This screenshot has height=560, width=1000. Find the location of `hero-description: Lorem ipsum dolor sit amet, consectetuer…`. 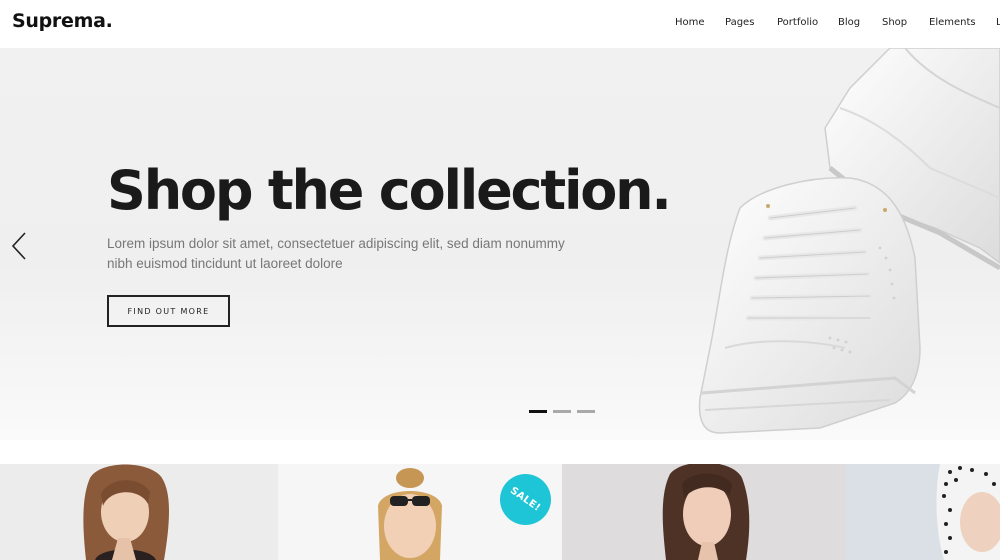

hero-description: Lorem ipsum dolor sit amet, consectetuer… is located at coordinates (336, 253).